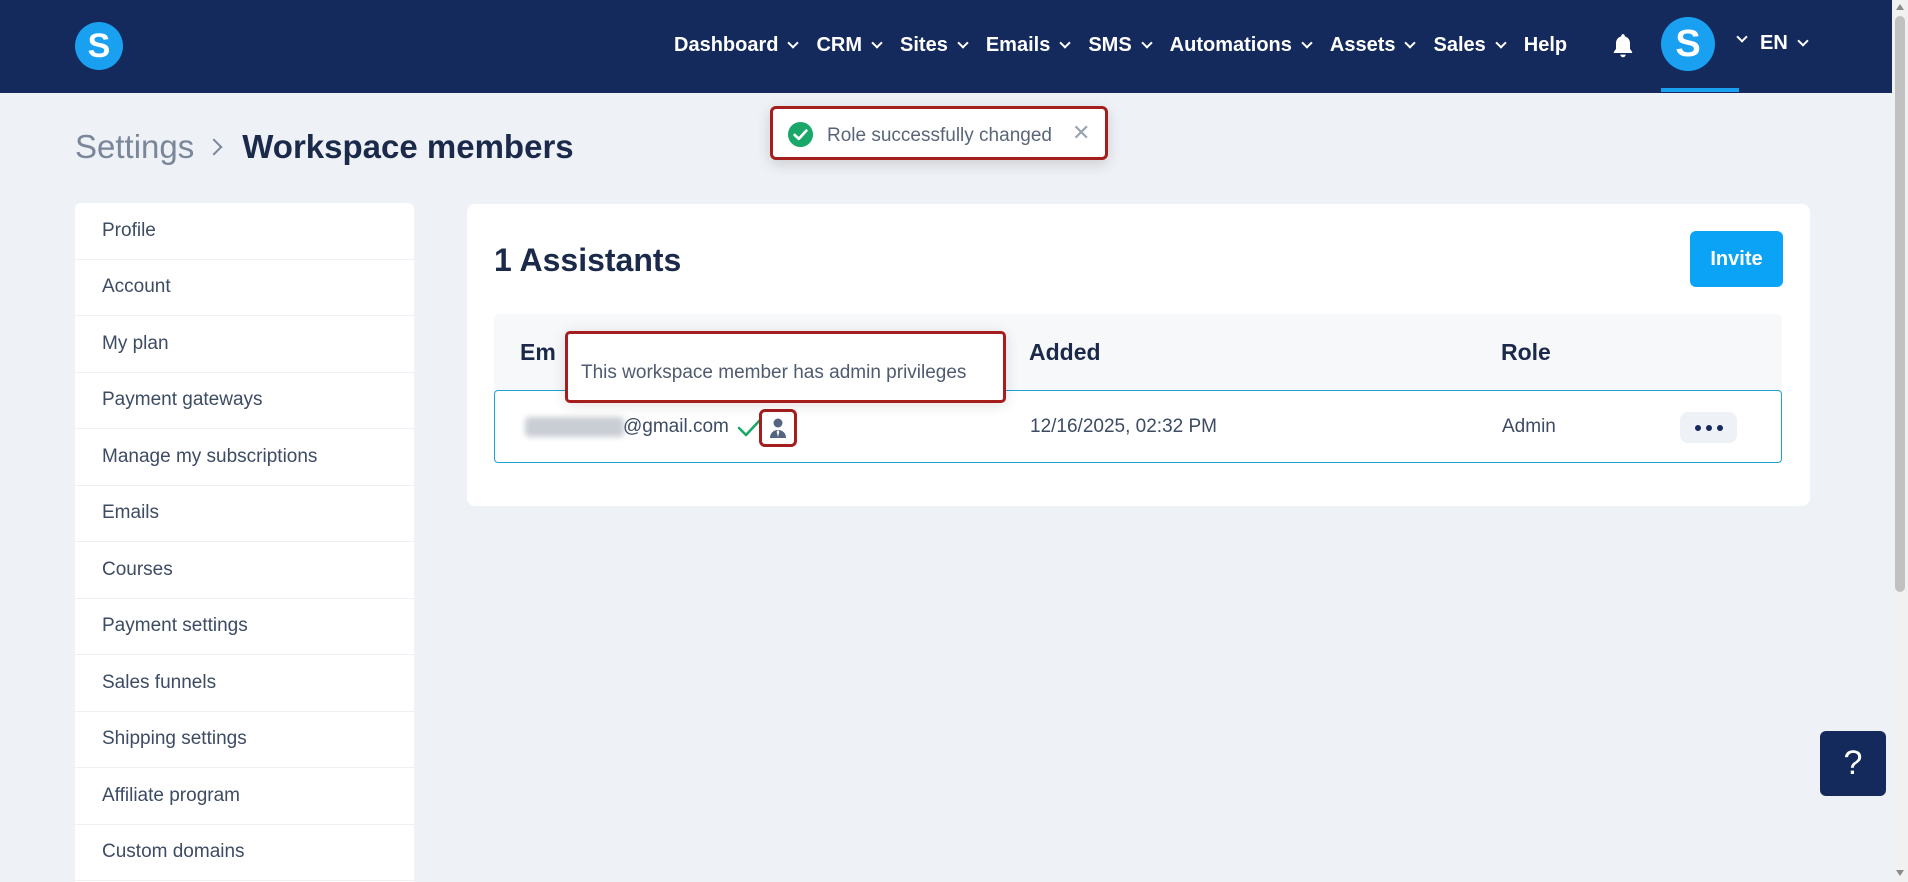  I want to click on nav-sites: Sites, so click(934, 45).